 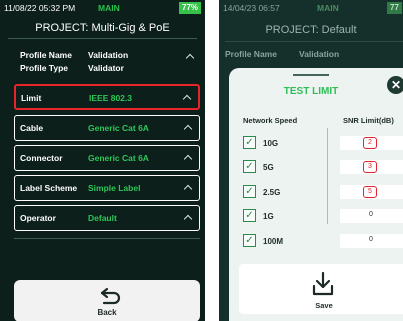 I want to click on cable-label: Cable, so click(x=32, y=128).